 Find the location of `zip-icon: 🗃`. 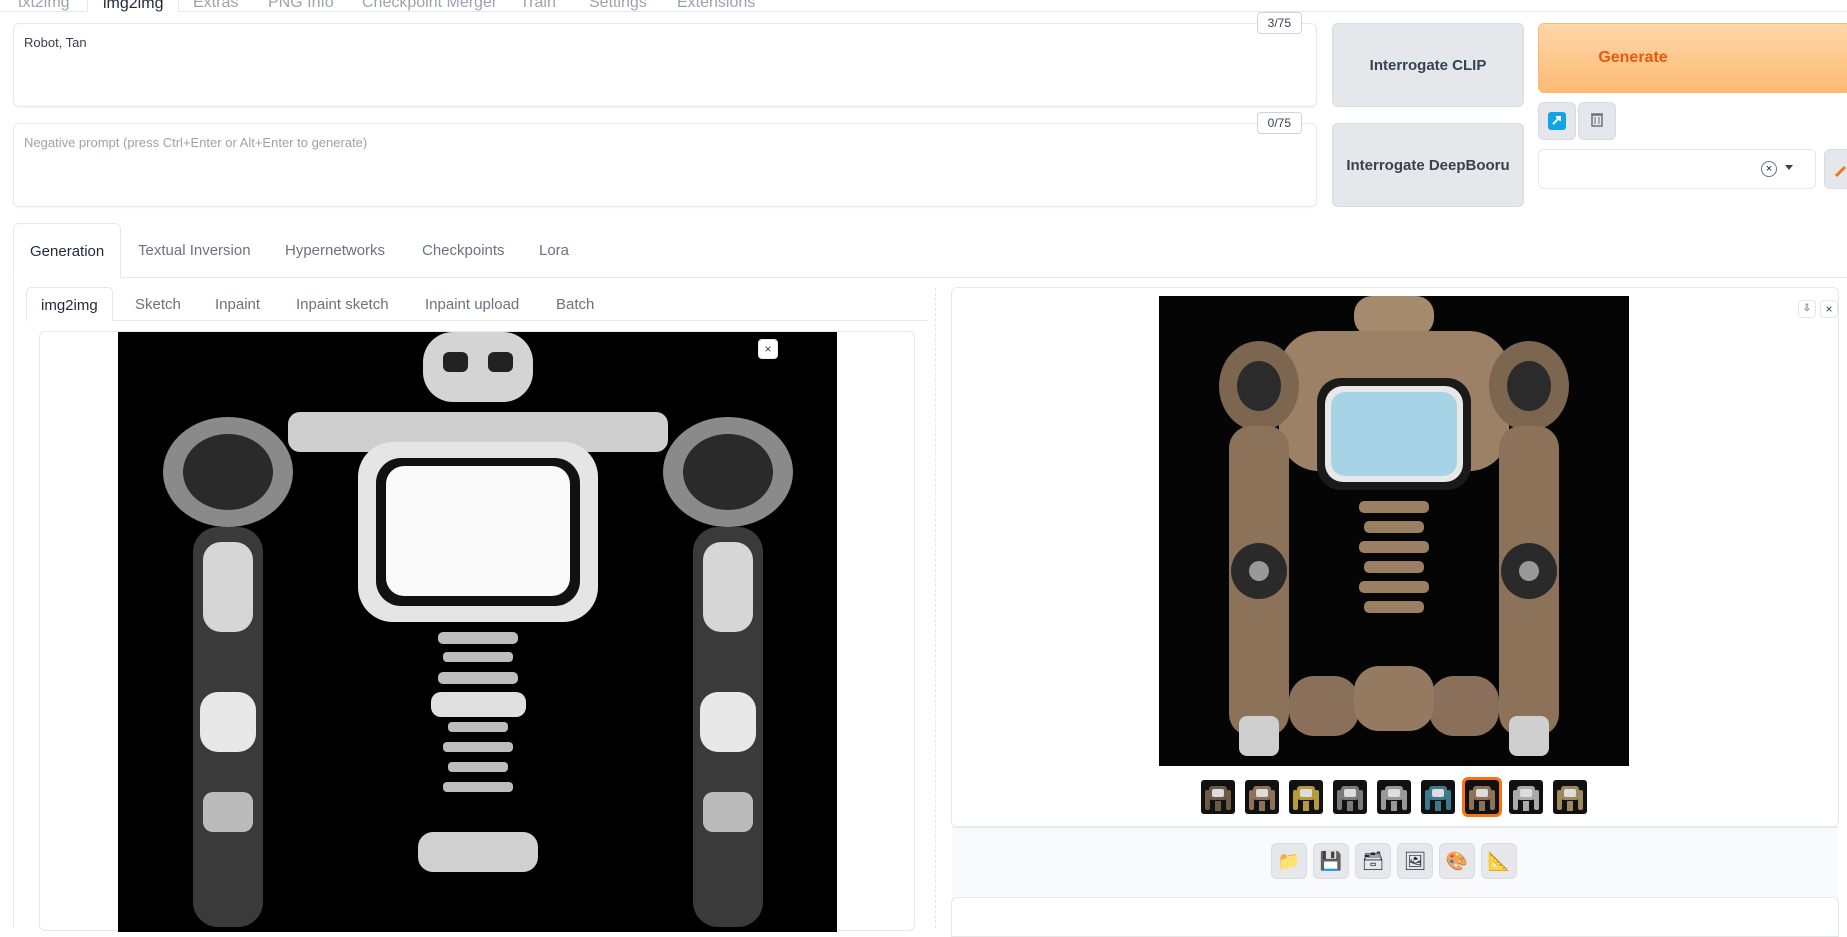

zip-icon: 🗃 is located at coordinates (1373, 860).